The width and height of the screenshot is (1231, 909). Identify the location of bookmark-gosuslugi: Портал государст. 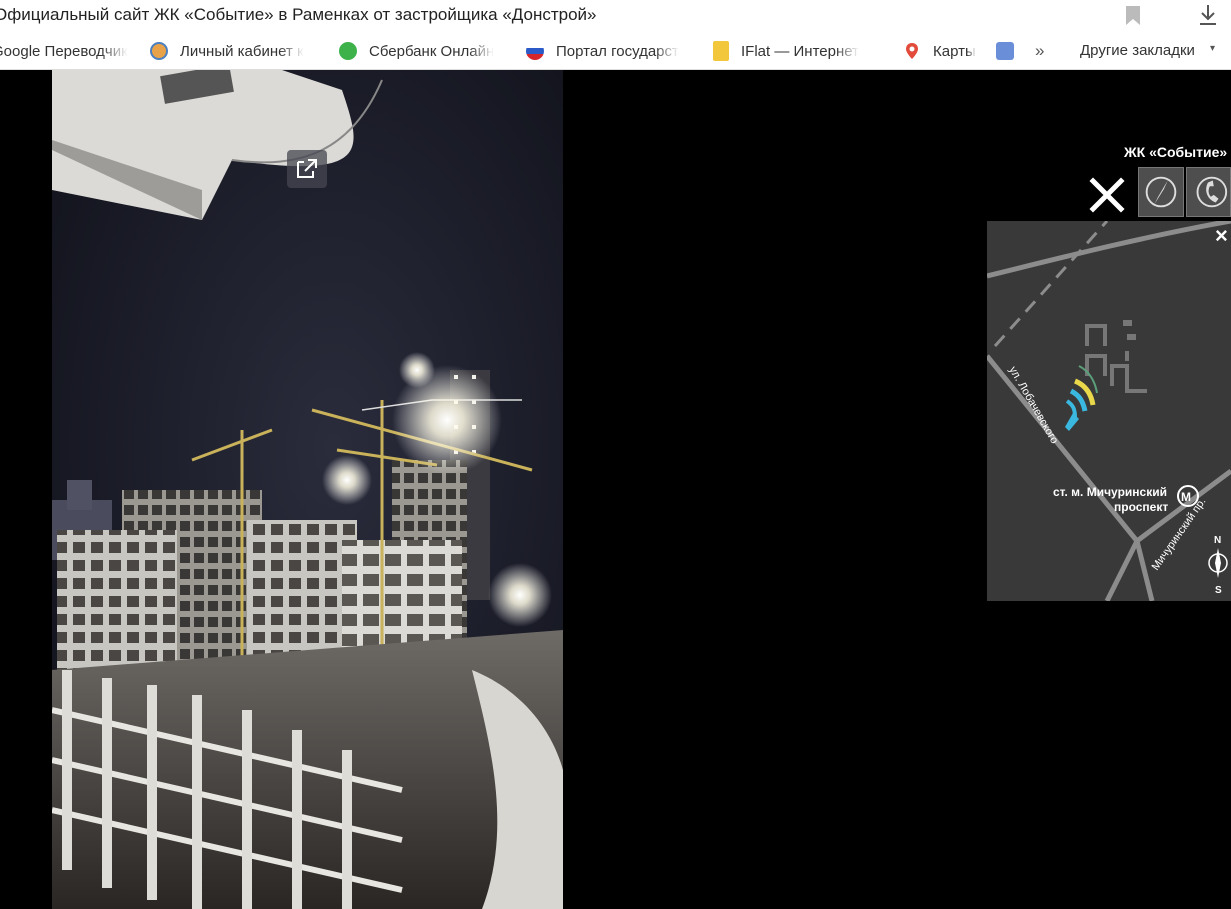
(611, 51).